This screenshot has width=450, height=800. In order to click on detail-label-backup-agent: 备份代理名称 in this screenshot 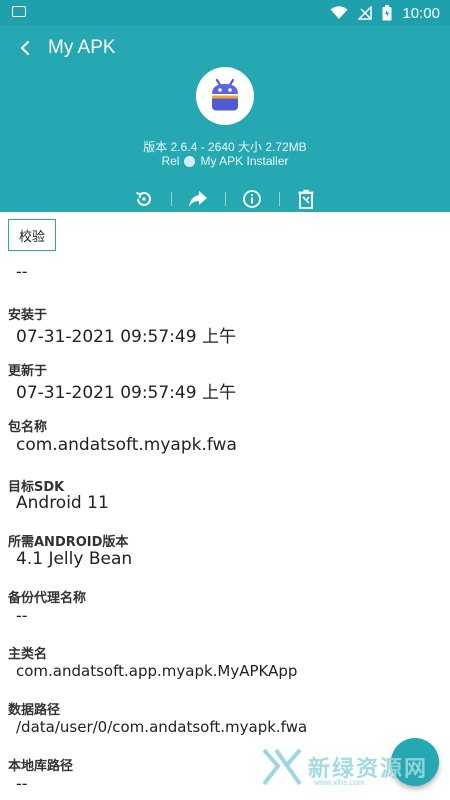, I will do `click(47, 598)`.